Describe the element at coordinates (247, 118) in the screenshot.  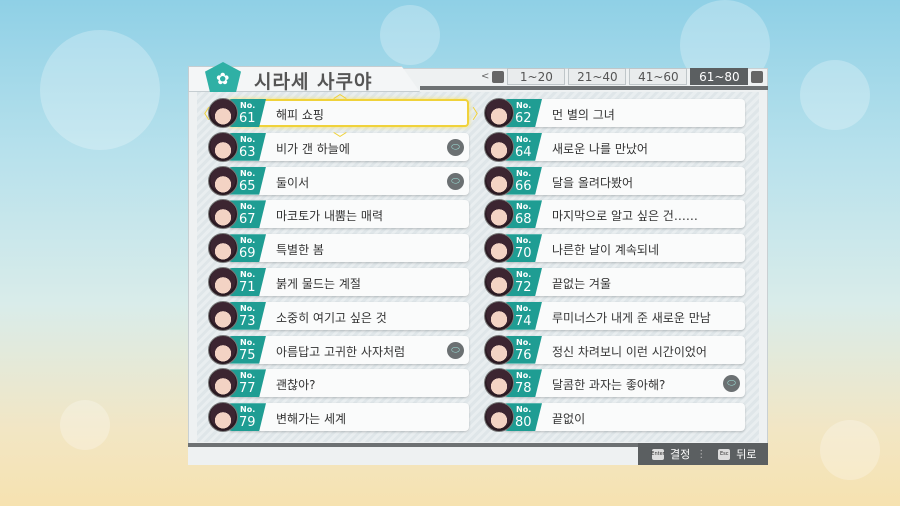
I see `episode-number: 61` at that location.